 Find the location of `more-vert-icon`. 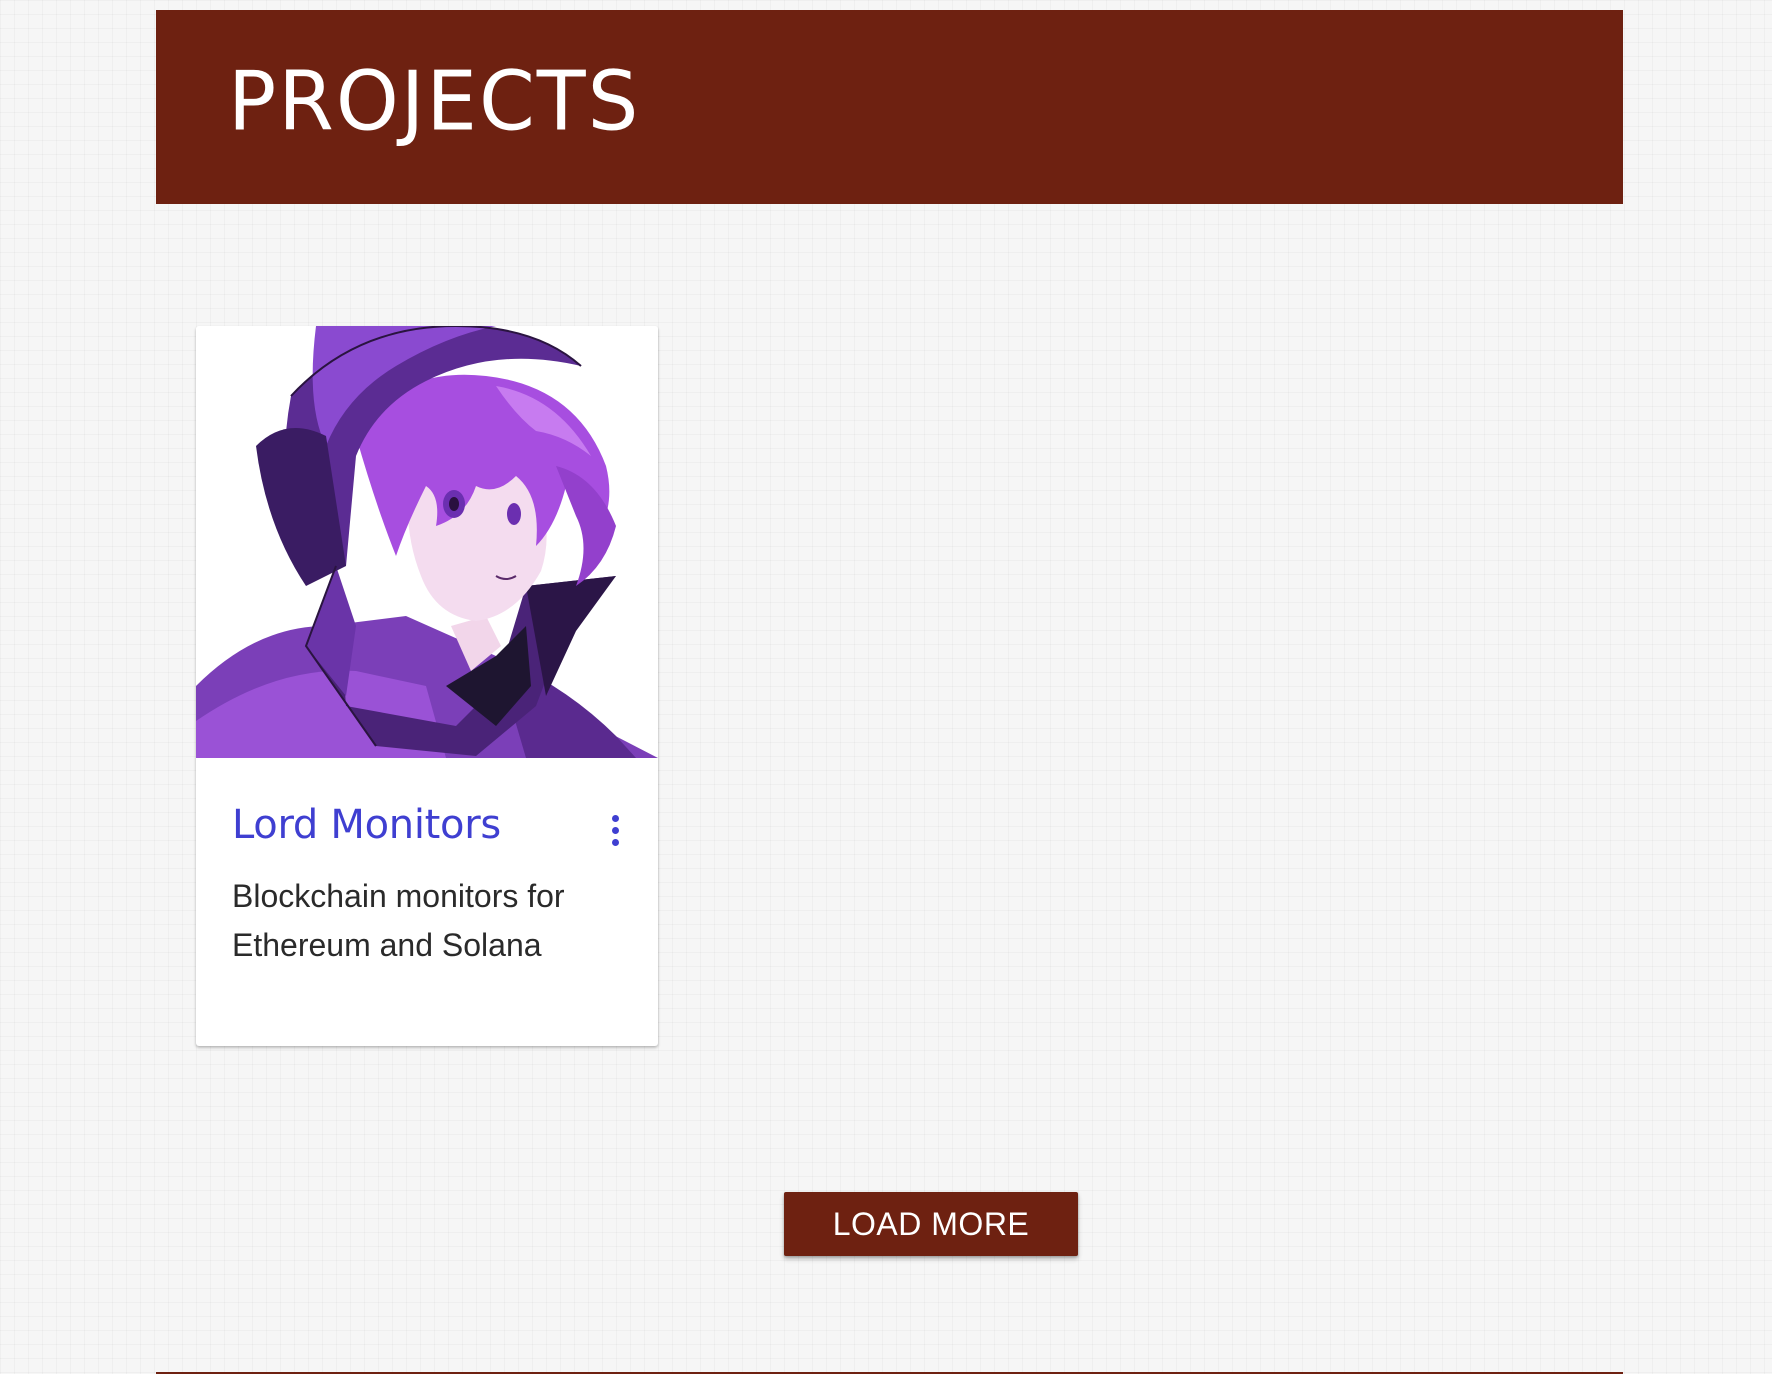

more-vert-icon is located at coordinates (615, 830).